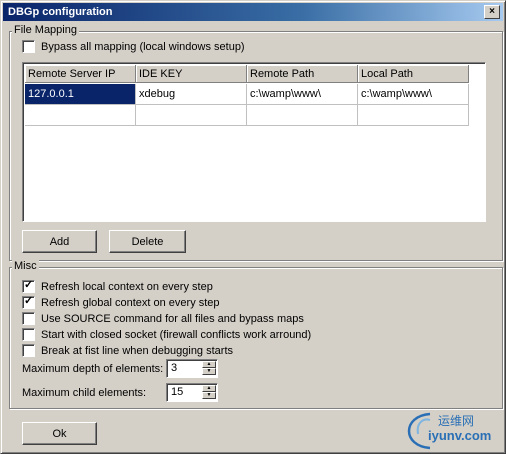 The width and height of the screenshot is (506, 454). What do you see at coordinates (45, 30) in the screenshot?
I see `file-mapping-legend: File Mapping` at bounding box center [45, 30].